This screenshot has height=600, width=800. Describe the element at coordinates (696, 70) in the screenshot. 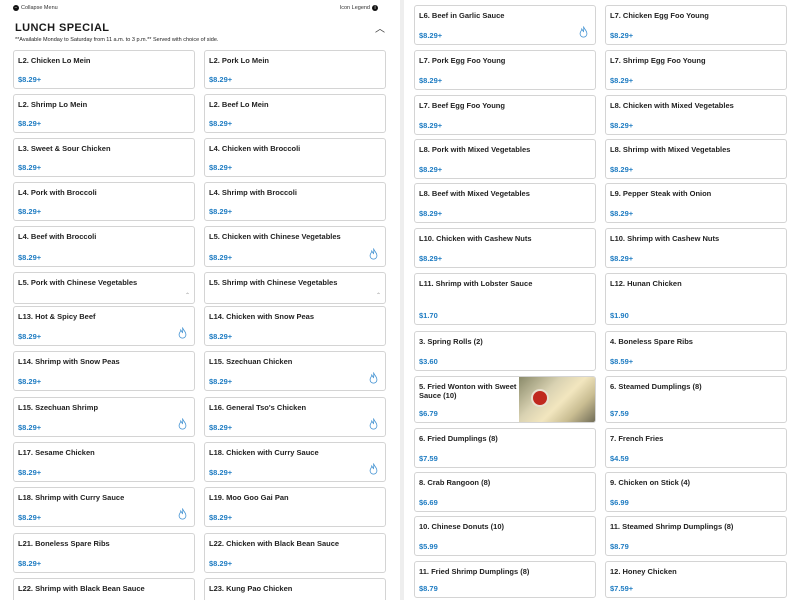

I see `menu-item-card: L7. Shrimp Egg Foo Young $8.29+` at that location.